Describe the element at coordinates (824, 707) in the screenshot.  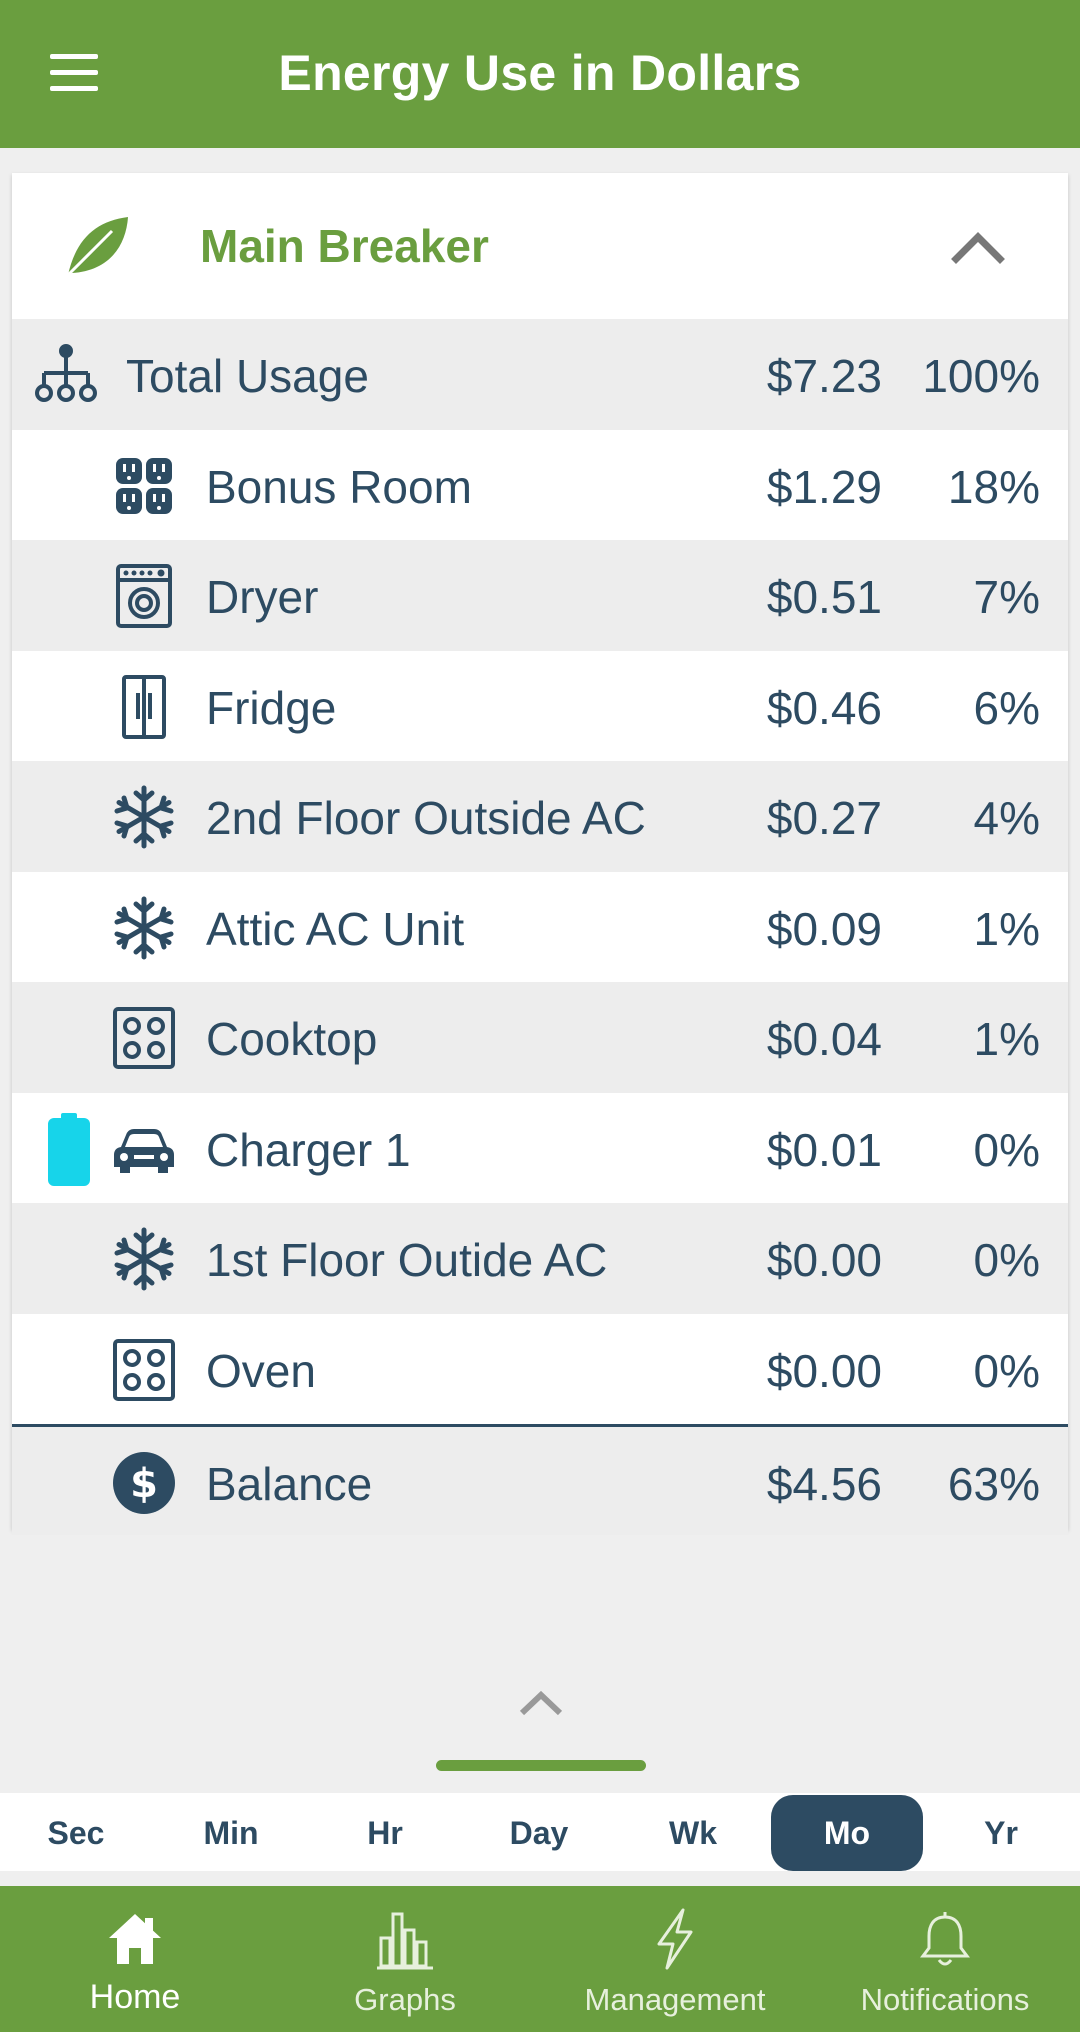
I see `row-amount: $0.46` at that location.